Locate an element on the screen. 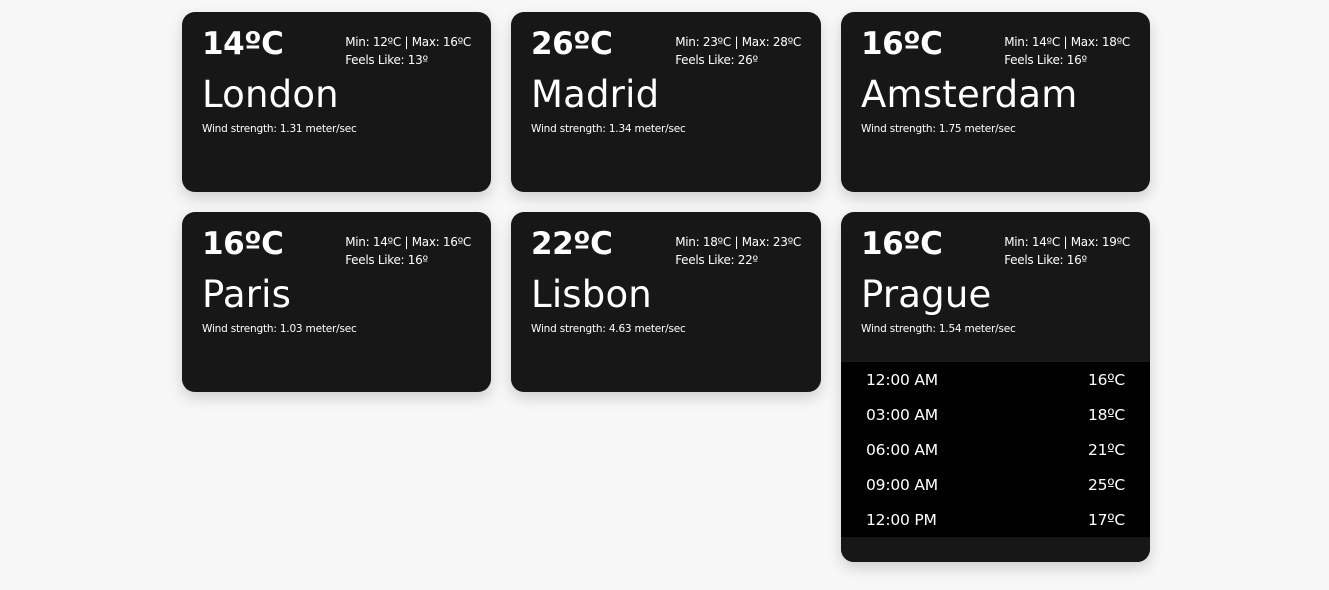 The width and height of the screenshot is (1329, 590). weather-card-paris: 16ºC Min: 14ºC | Max: 16ºC Feels Like is located at coordinates (336, 302).